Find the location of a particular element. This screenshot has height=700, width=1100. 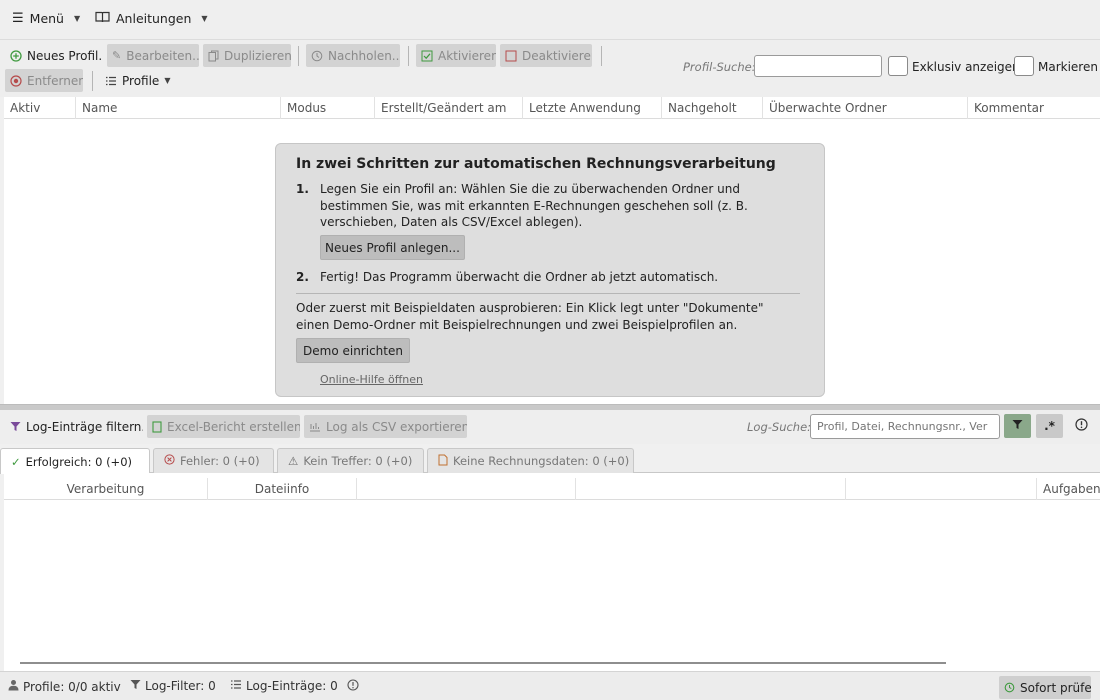

column-header-last-use: Letzte Anwendung is located at coordinates (592, 108).